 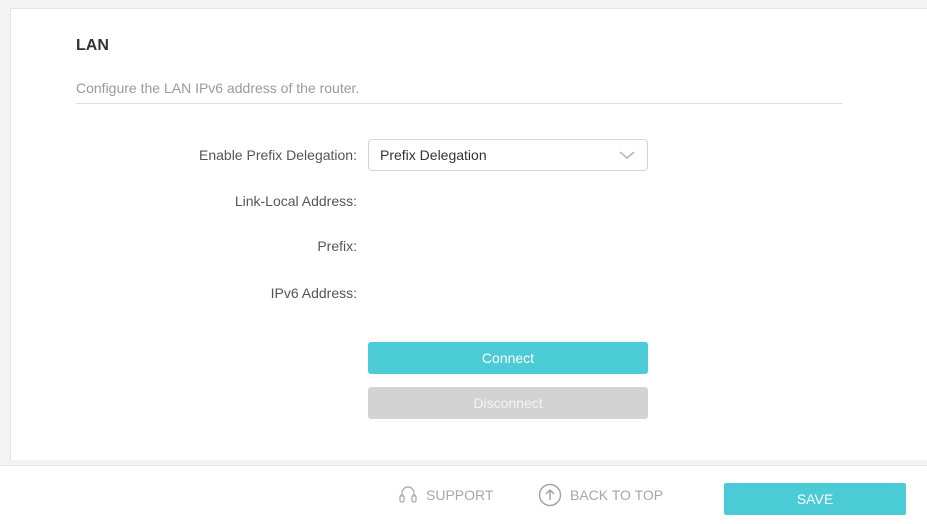 What do you see at coordinates (627, 155) in the screenshot?
I see `chevron-down-icon` at bounding box center [627, 155].